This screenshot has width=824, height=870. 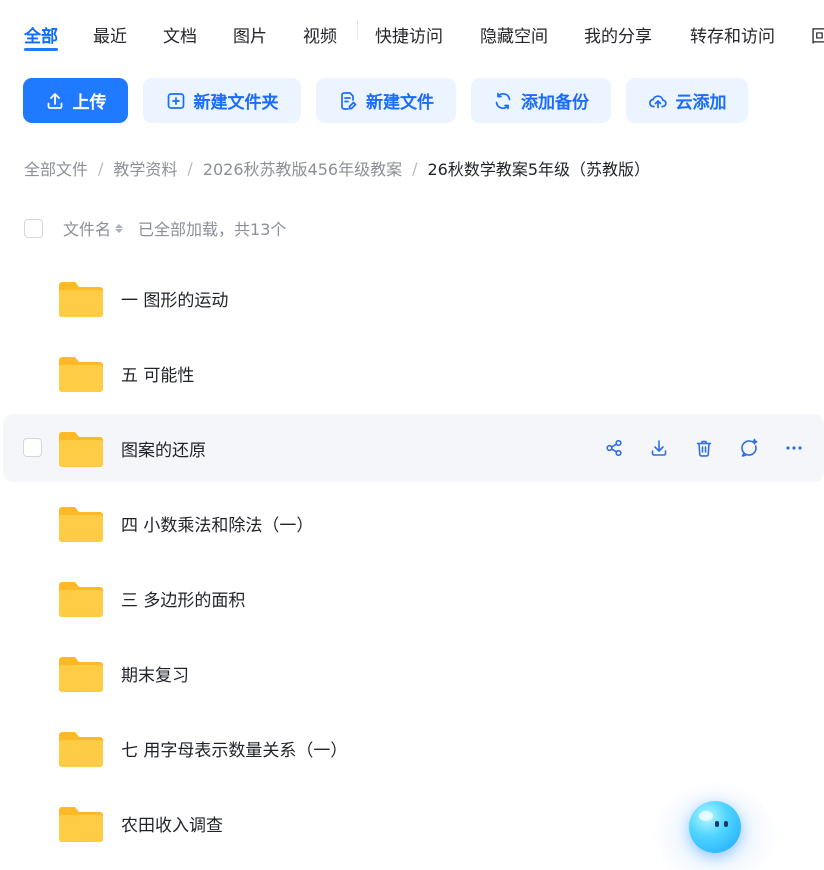 What do you see at coordinates (555, 103) in the screenshot?
I see `add-backup-label: 添加备份` at bounding box center [555, 103].